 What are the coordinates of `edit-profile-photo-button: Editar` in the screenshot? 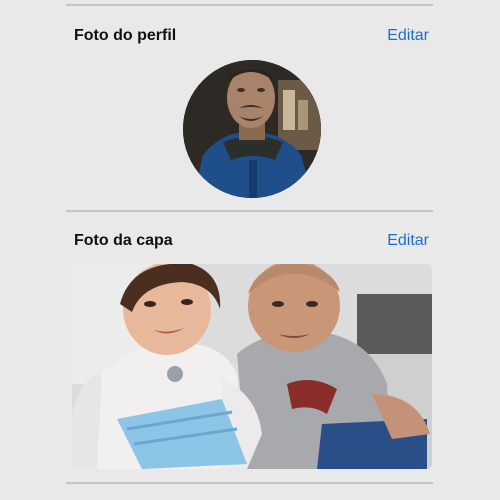 It's located at (408, 36).